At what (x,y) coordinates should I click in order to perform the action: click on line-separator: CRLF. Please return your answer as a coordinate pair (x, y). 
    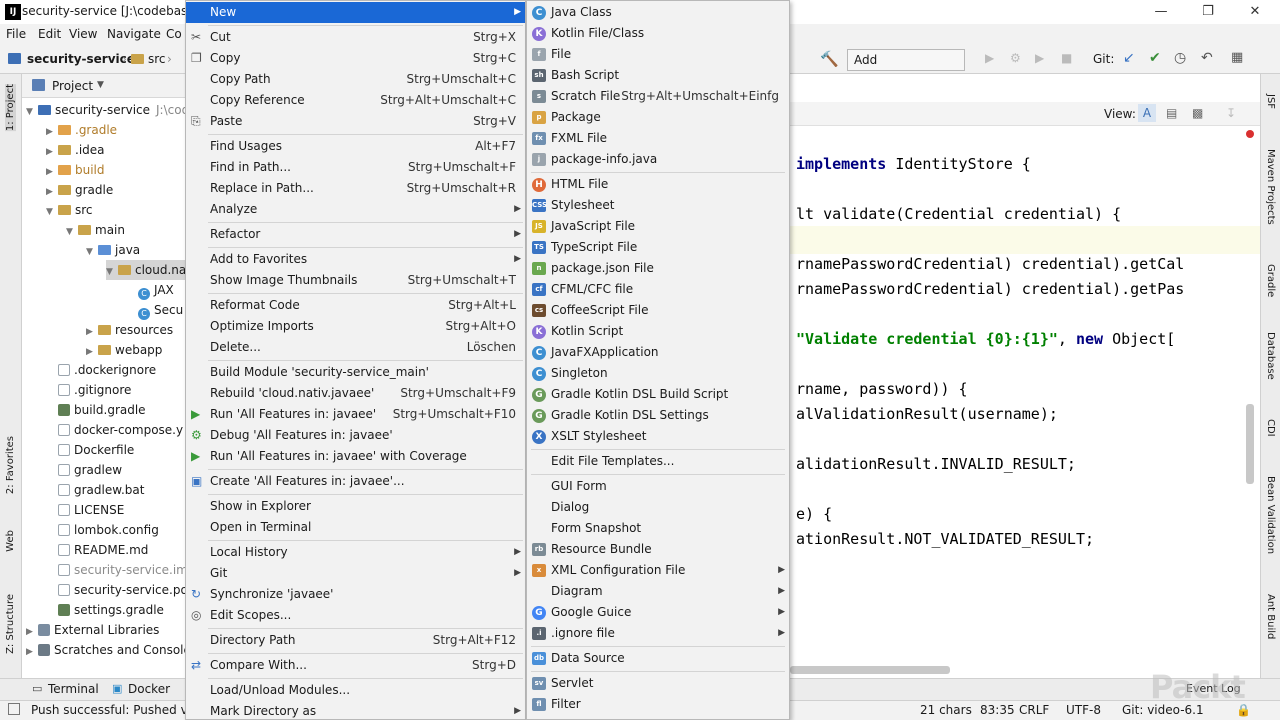
    Looking at the image, I should click on (1034, 710).